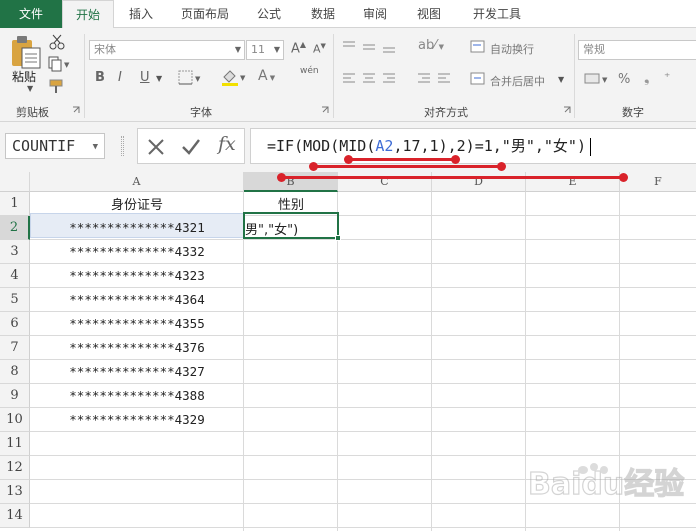 Image resolution: width=696 pixels, height=531 pixels. Describe the element at coordinates (100, 77) in the screenshot. I see `bold-button: B` at that location.